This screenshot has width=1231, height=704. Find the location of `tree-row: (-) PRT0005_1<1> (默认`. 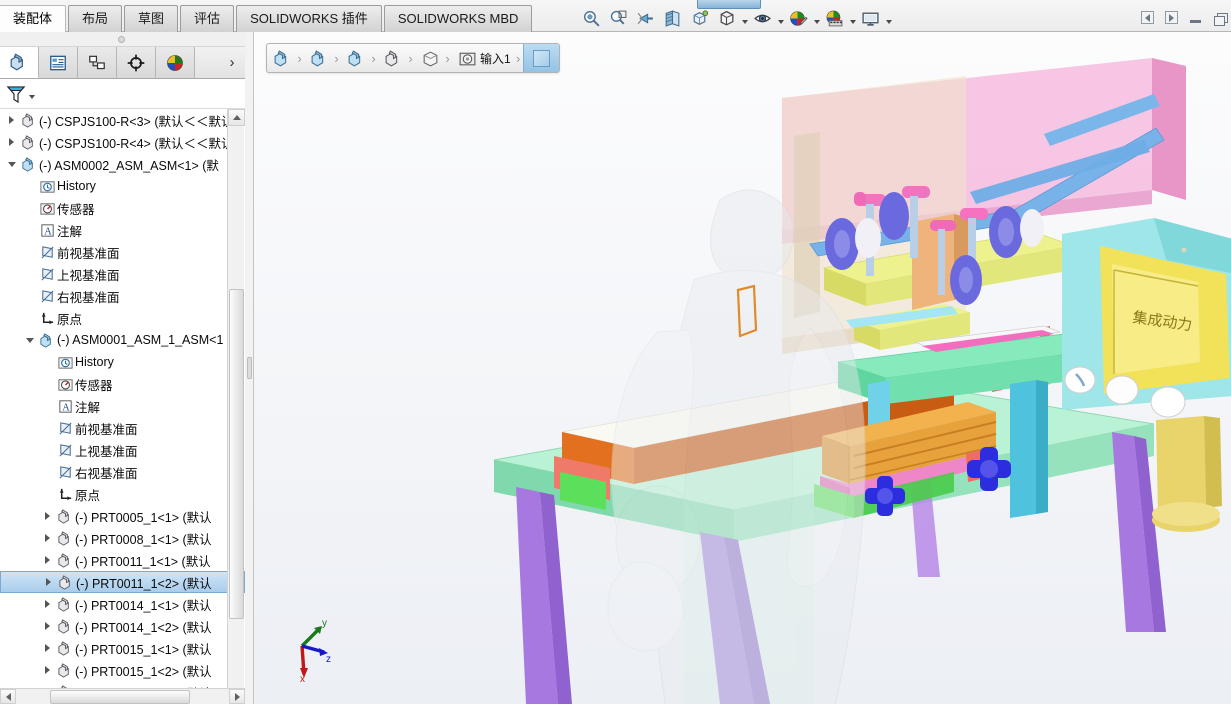

tree-row: (-) PRT0005_1<1> (默认 is located at coordinates (122, 516).